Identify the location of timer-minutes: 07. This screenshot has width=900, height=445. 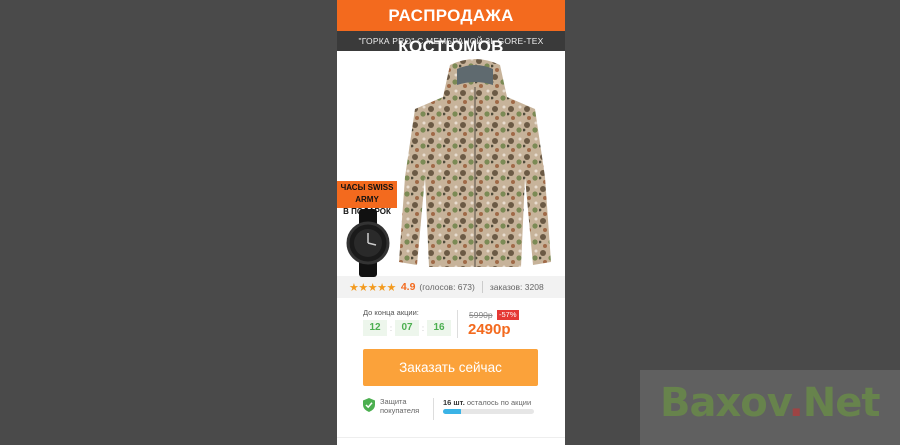
(407, 328).